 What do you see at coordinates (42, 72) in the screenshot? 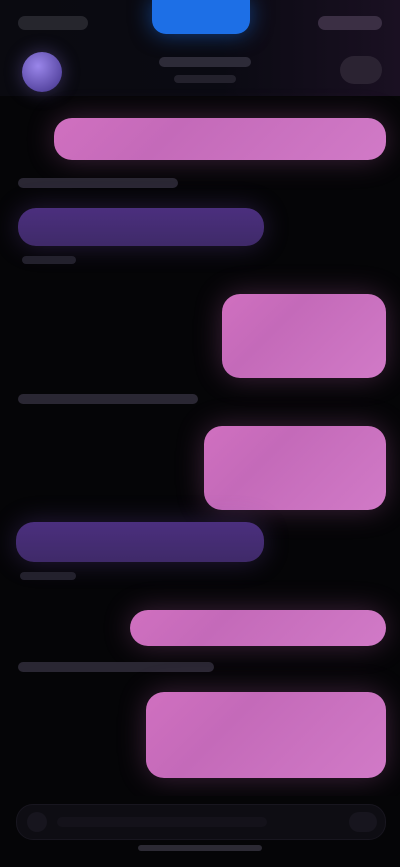
I see `contact-avatar` at bounding box center [42, 72].